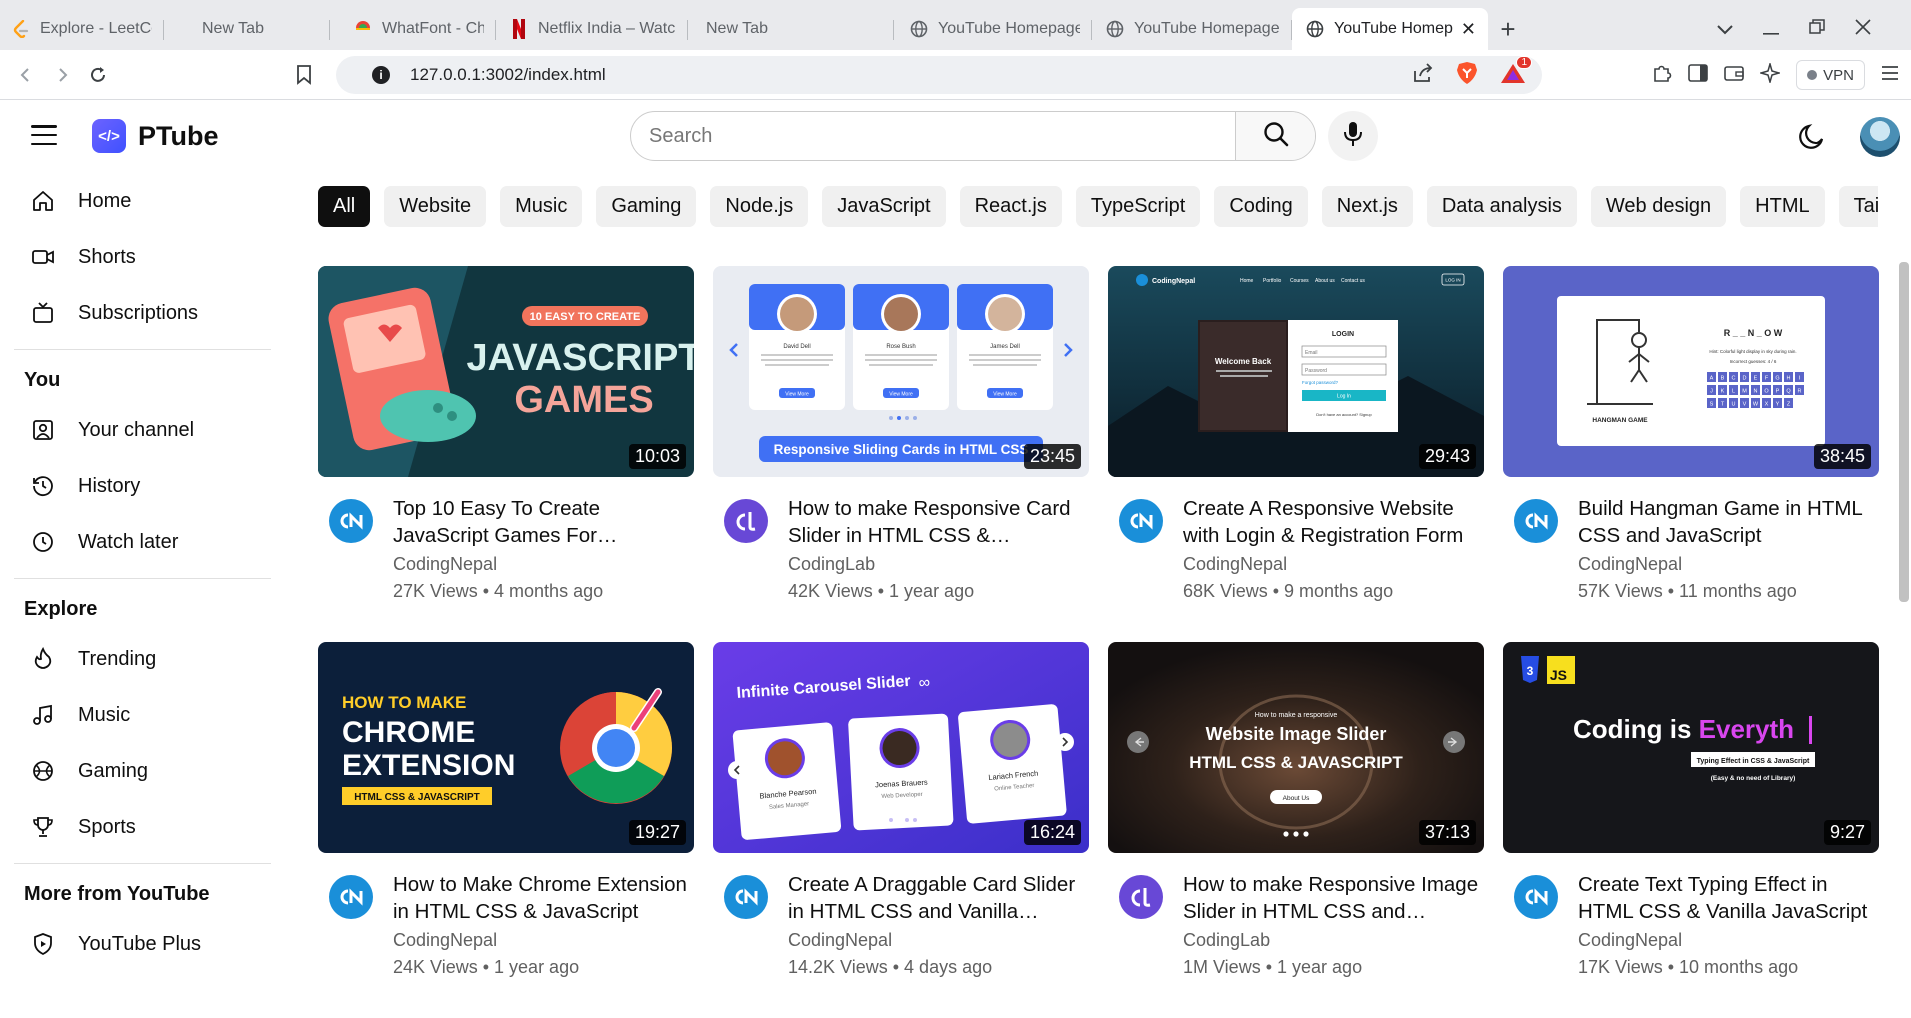 The image size is (1911, 1018). What do you see at coordinates (1771, 29) in the screenshot?
I see `minimize-icon` at bounding box center [1771, 29].